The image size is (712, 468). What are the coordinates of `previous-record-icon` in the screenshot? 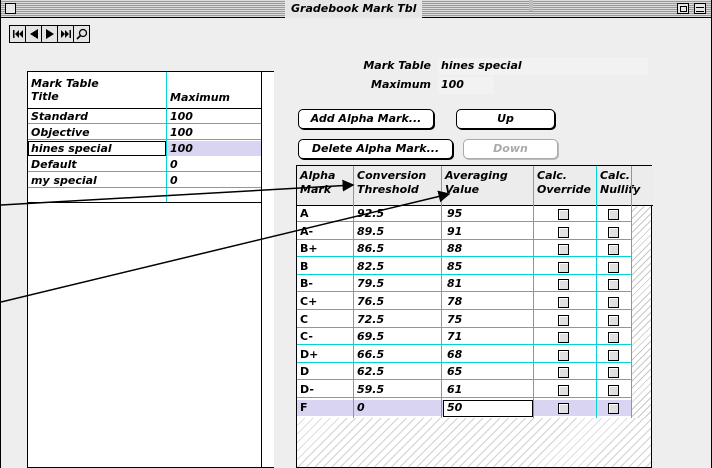 It's located at (33, 34).